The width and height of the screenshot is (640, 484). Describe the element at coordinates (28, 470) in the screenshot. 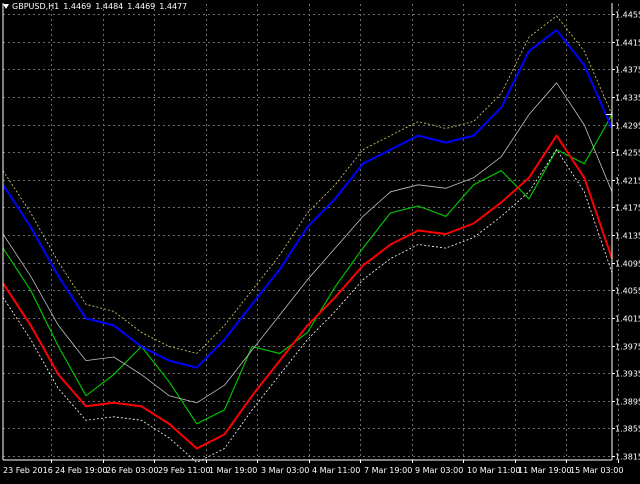

I see `time-tick-label: 23 Feb 2016` at that location.